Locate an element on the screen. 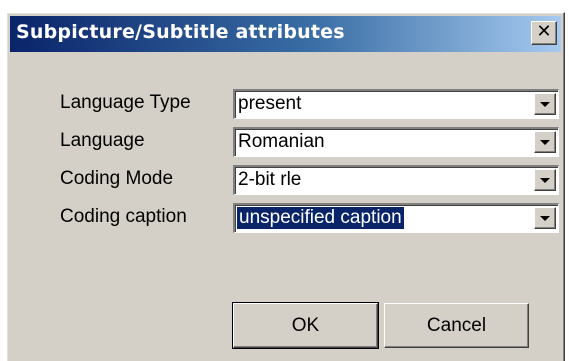 The image size is (569, 361). language-label: Language is located at coordinates (102, 140).